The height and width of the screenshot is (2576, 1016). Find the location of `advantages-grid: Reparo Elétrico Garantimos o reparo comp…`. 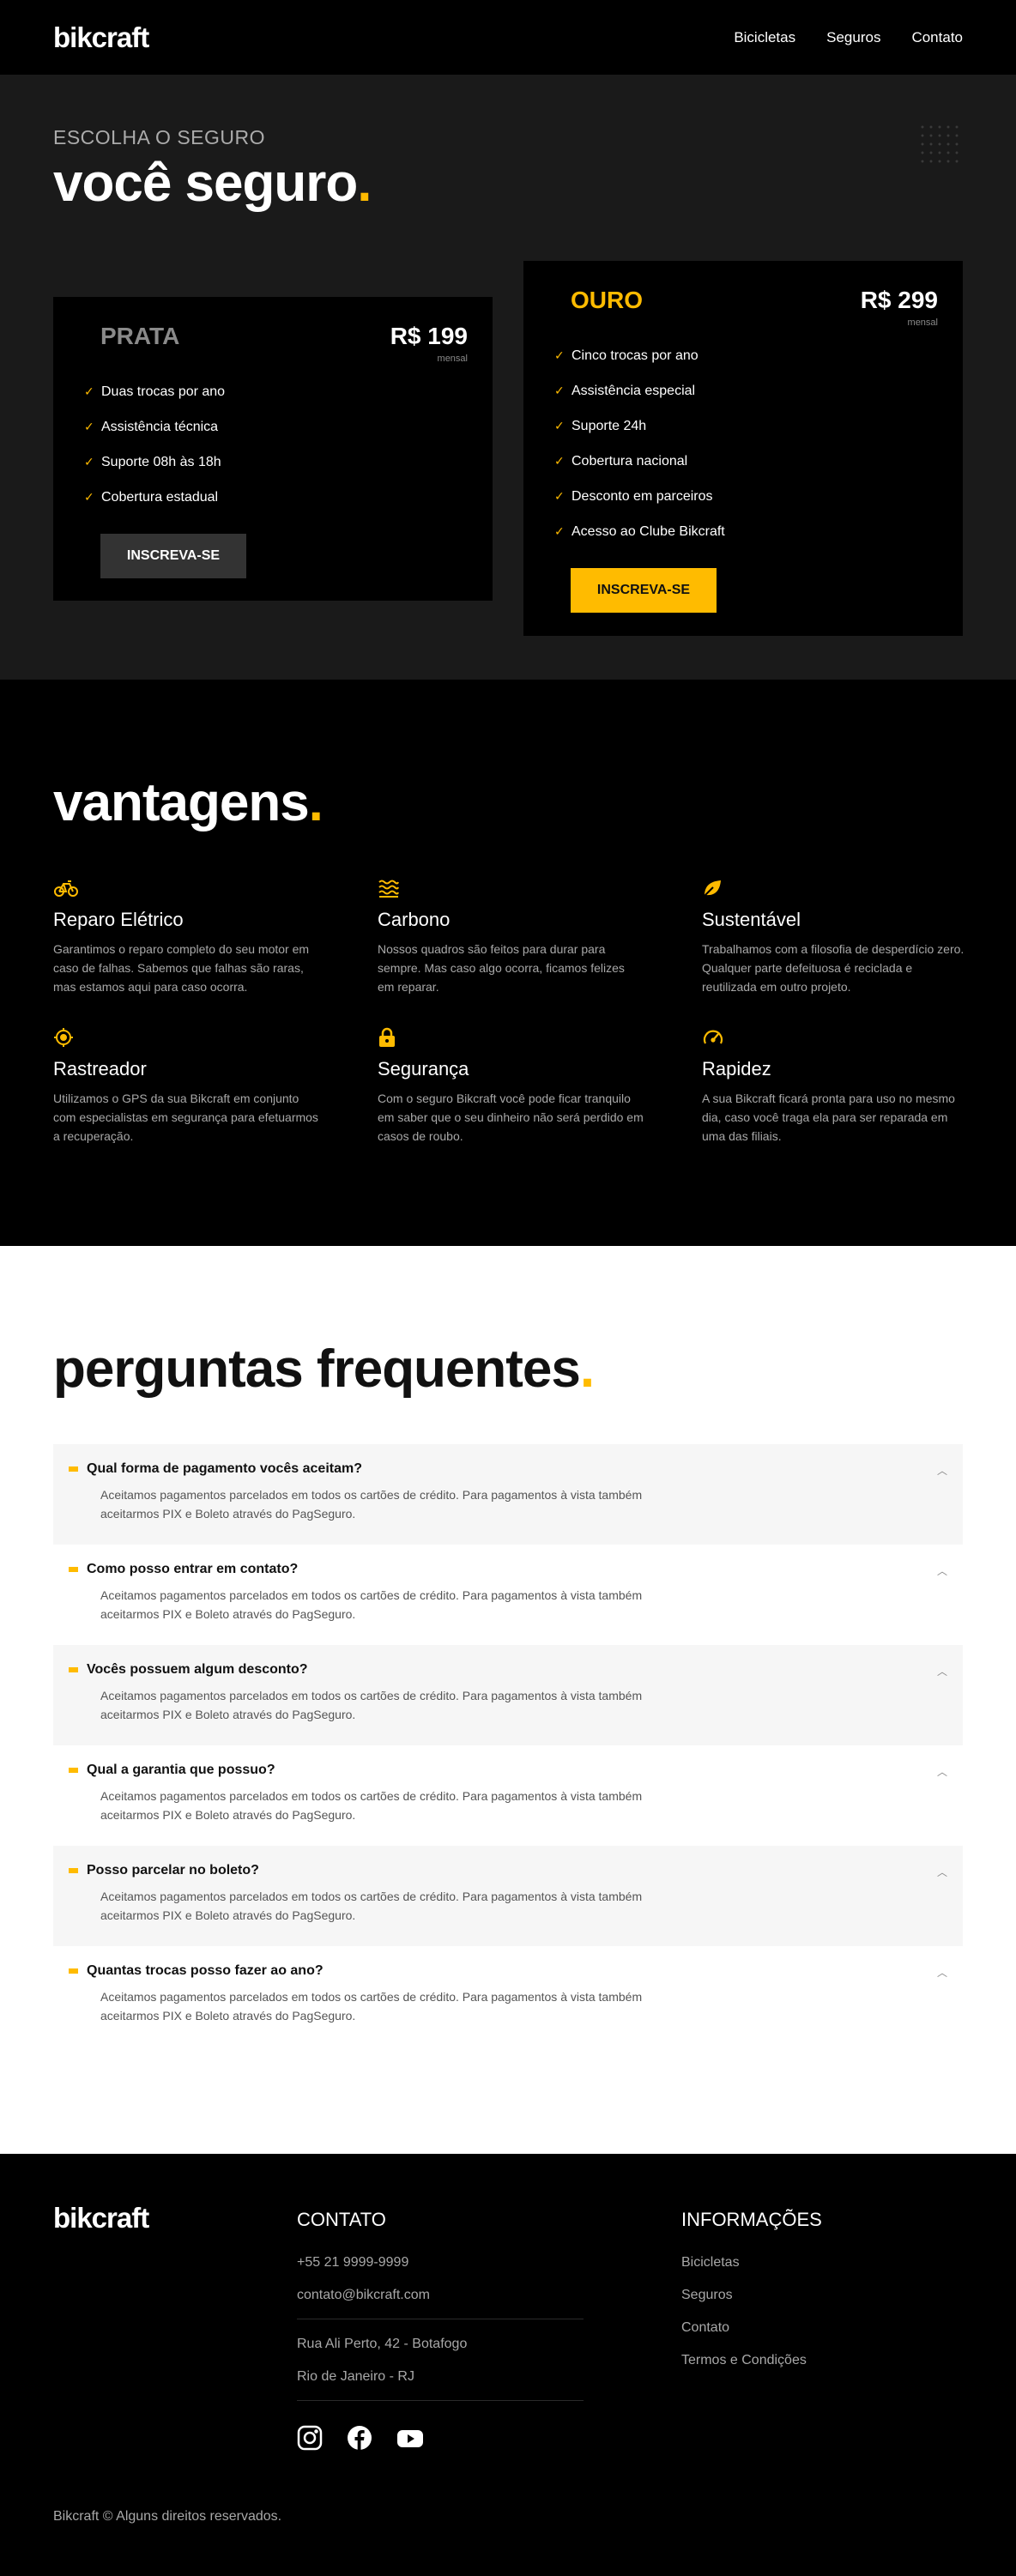

advantages-grid: Reparo Elétrico Garantimos o reparo comp… is located at coordinates (508, 1012).